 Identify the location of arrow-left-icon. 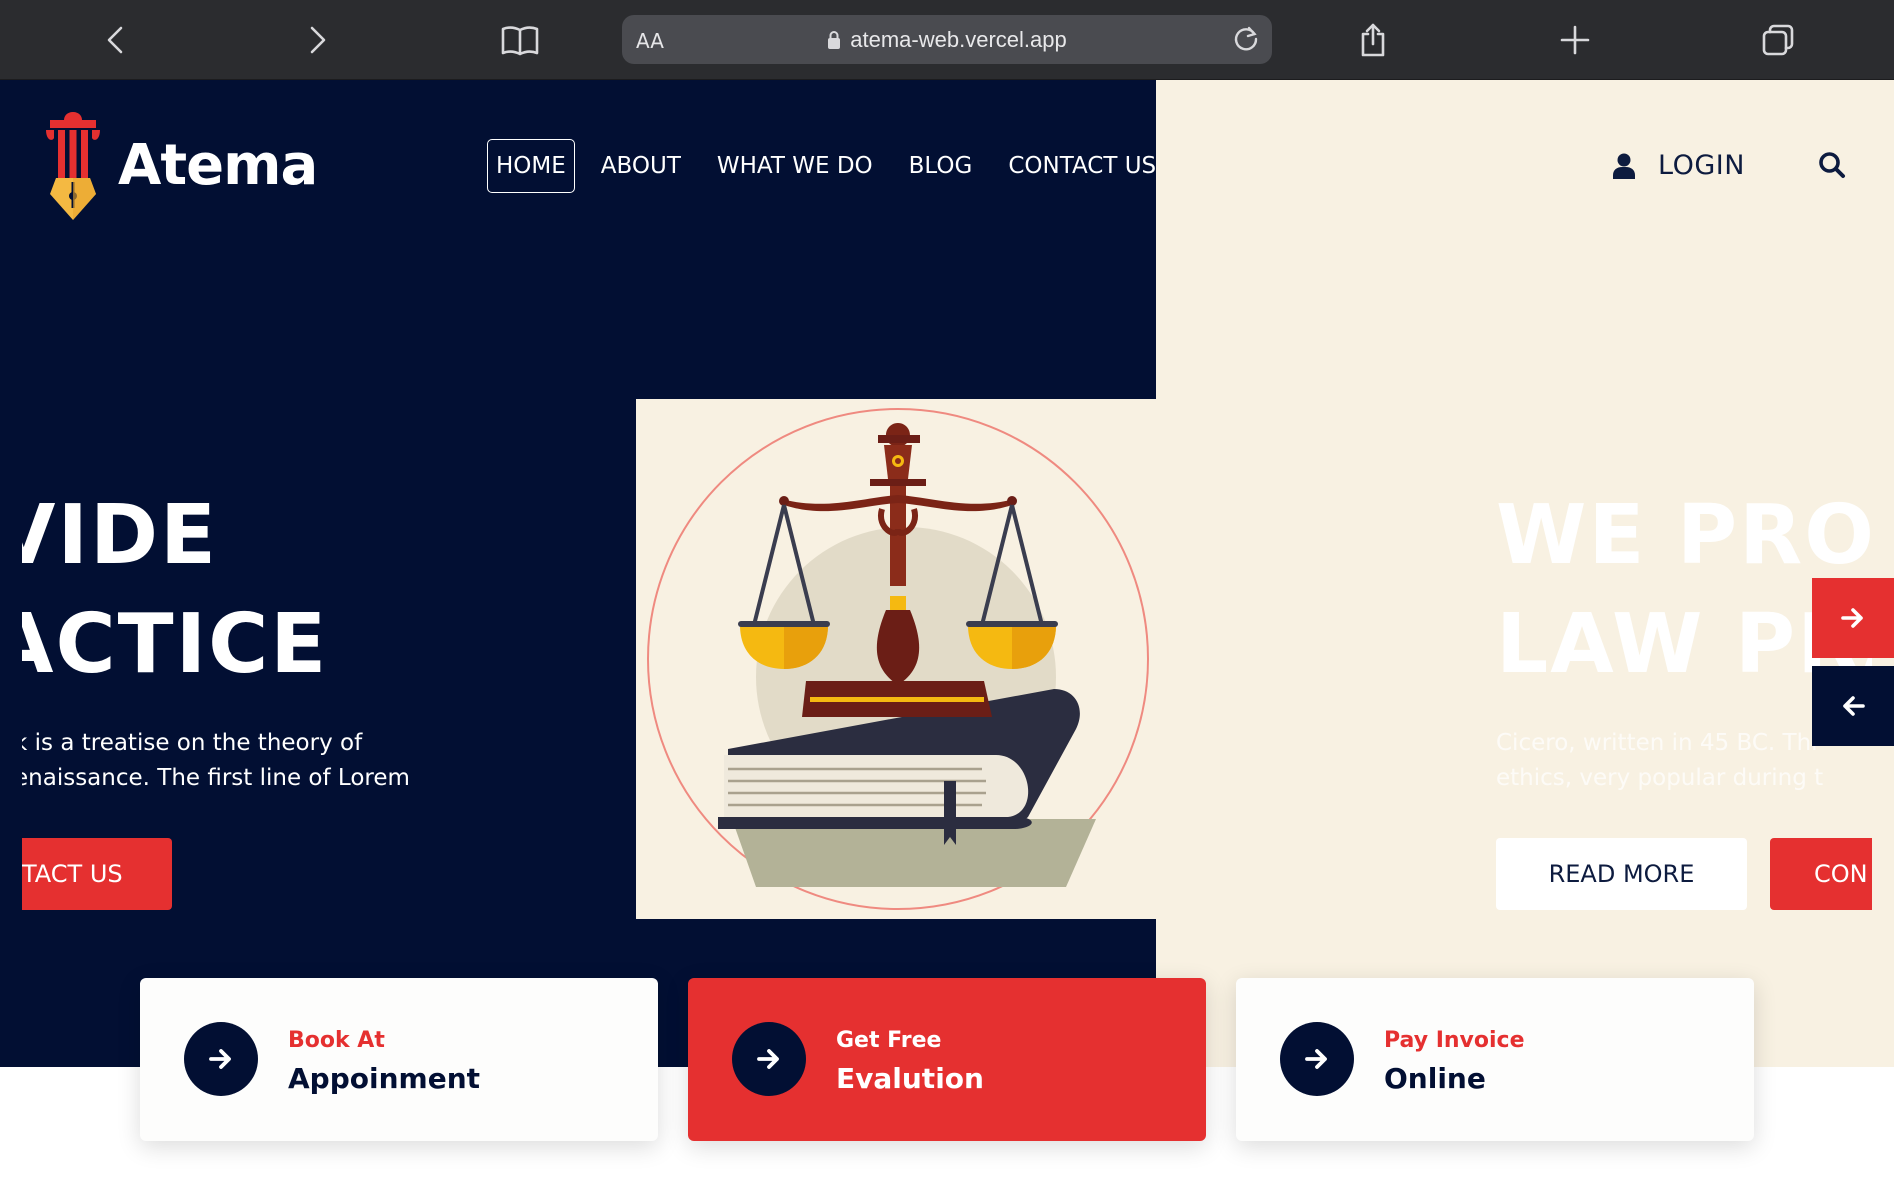
(1854, 706).